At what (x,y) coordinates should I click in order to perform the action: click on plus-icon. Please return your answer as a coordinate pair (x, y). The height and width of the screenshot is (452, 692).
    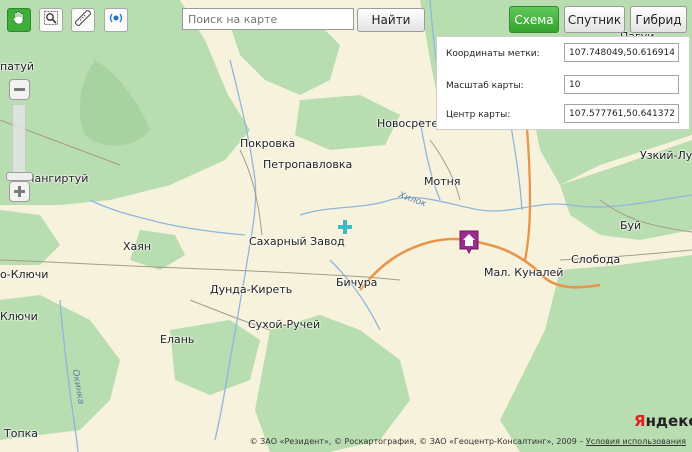
    Looking at the image, I should click on (19, 191).